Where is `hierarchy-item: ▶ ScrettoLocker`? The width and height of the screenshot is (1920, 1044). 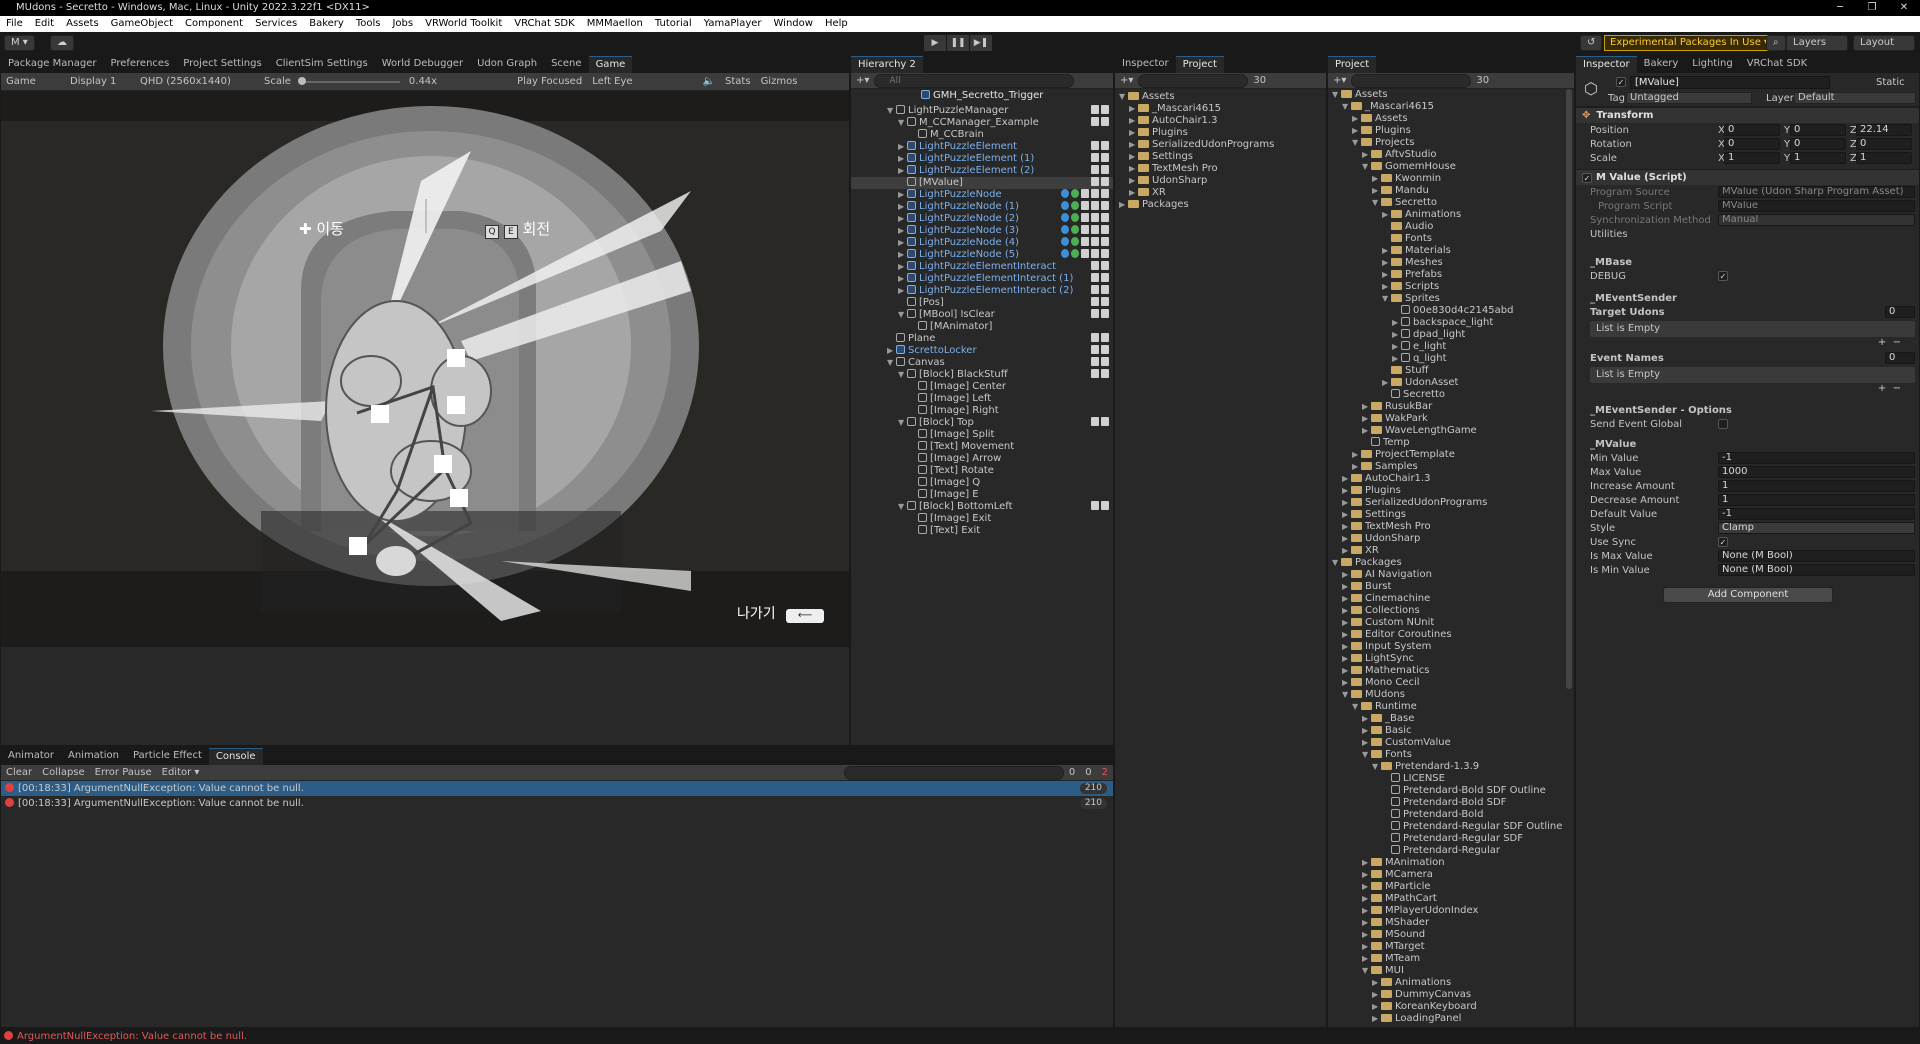
hierarchy-item: ▶ ScrettoLocker is located at coordinates (982, 351).